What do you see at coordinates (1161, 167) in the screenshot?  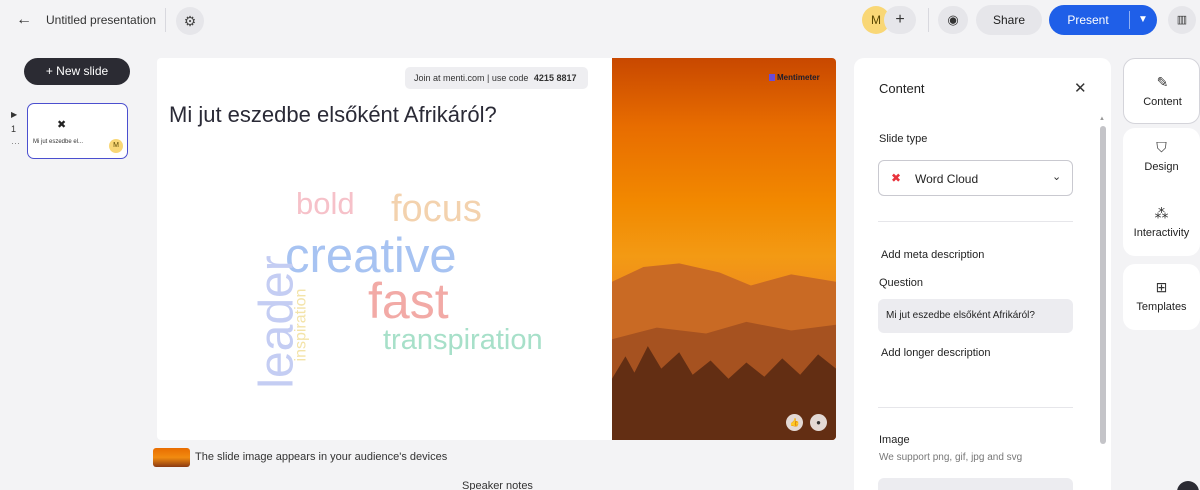 I see `tab-label: Design` at bounding box center [1161, 167].